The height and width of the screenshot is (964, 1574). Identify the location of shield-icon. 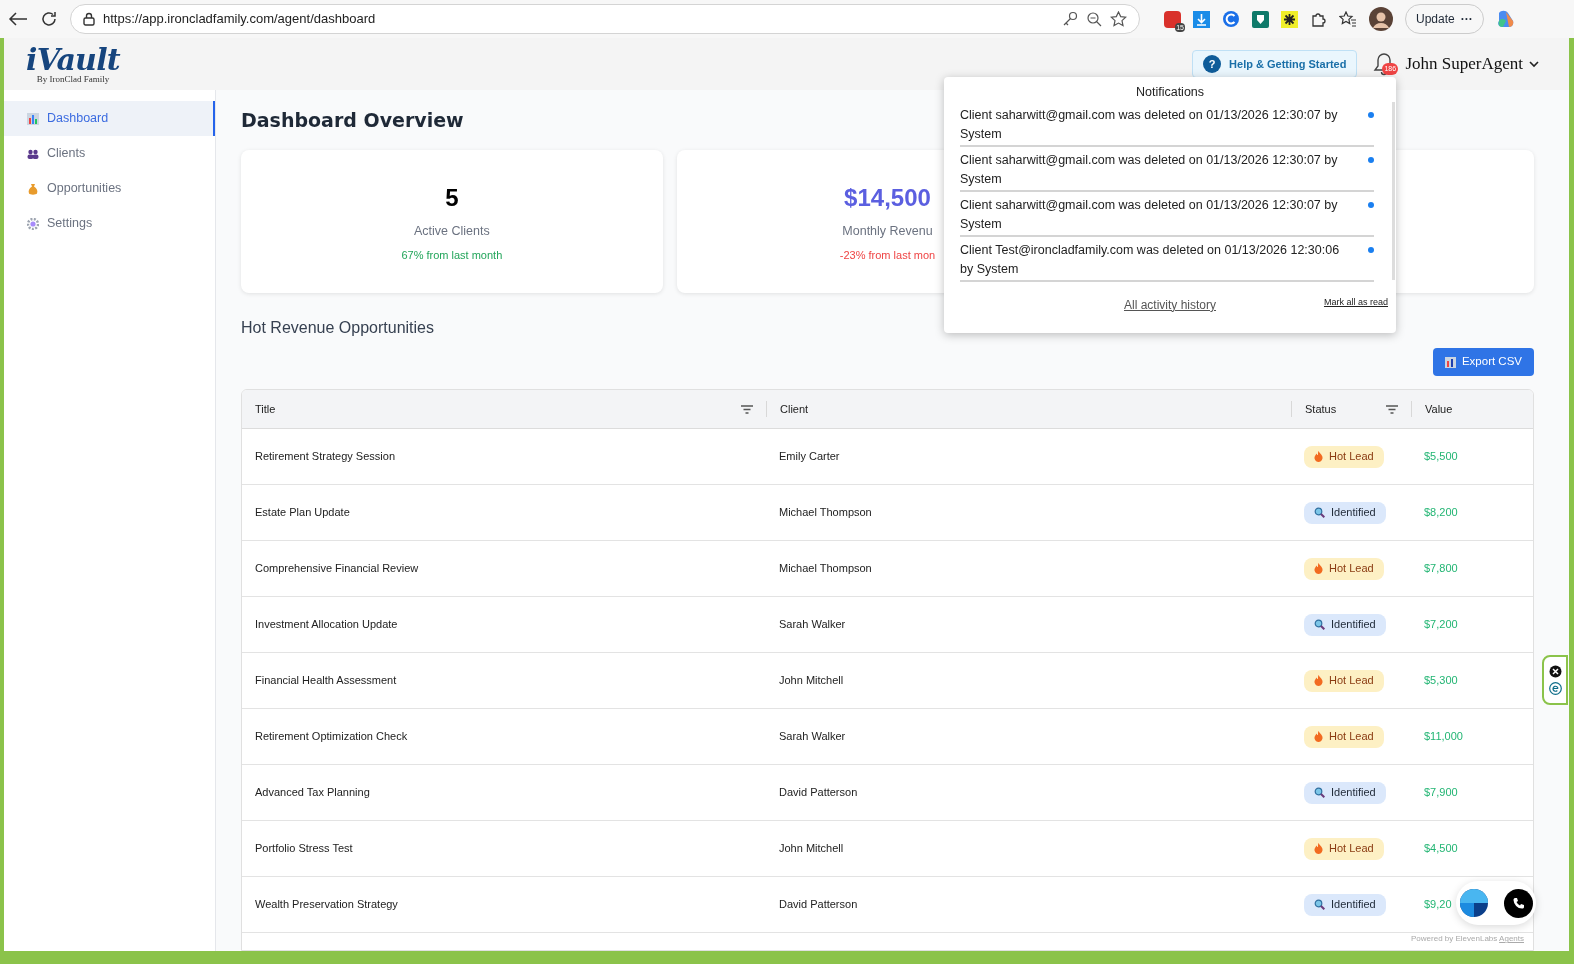
(1260, 19).